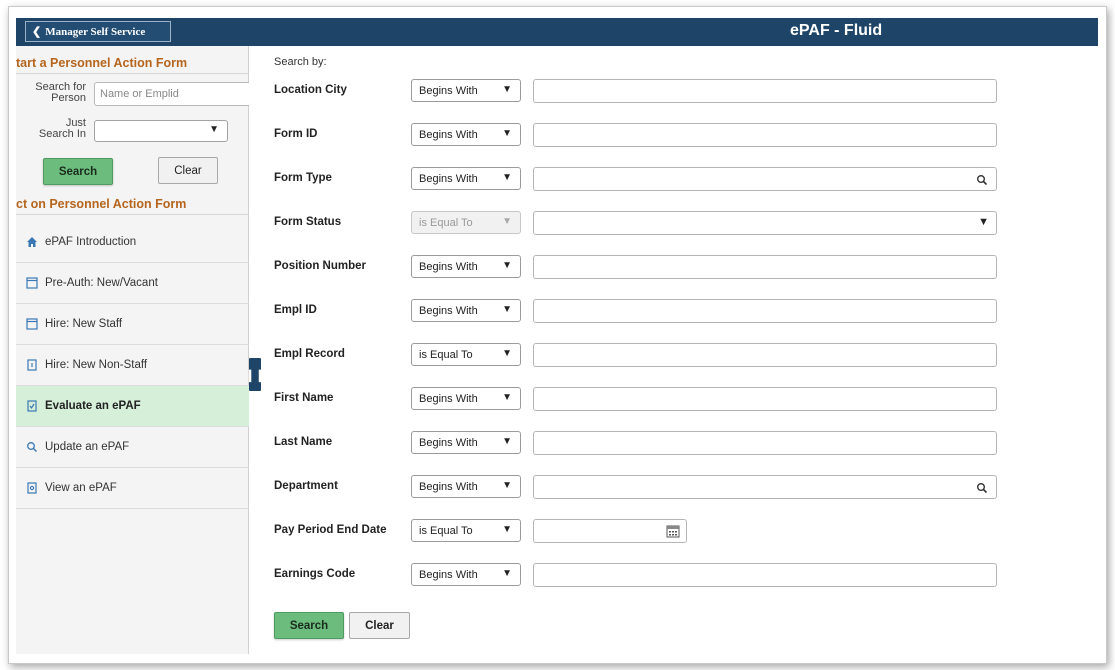  I want to click on left-clear-button: Clear, so click(188, 170).